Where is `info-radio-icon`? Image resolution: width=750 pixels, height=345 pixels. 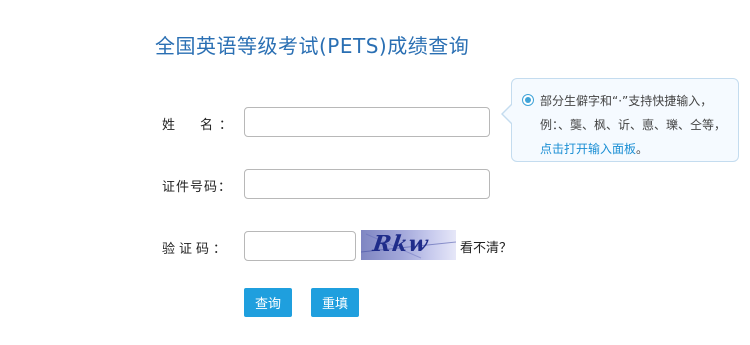 info-radio-icon is located at coordinates (528, 100).